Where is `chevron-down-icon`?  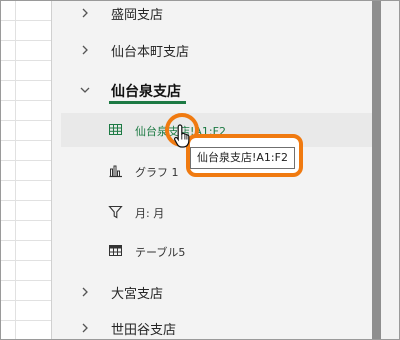 chevron-down-icon is located at coordinates (85, 90).